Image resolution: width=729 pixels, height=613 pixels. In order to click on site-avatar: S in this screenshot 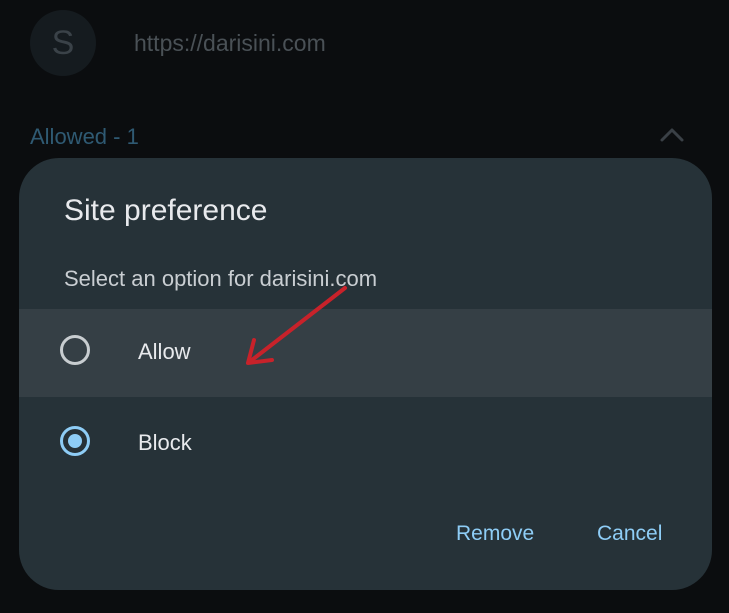, I will do `click(63, 43)`.